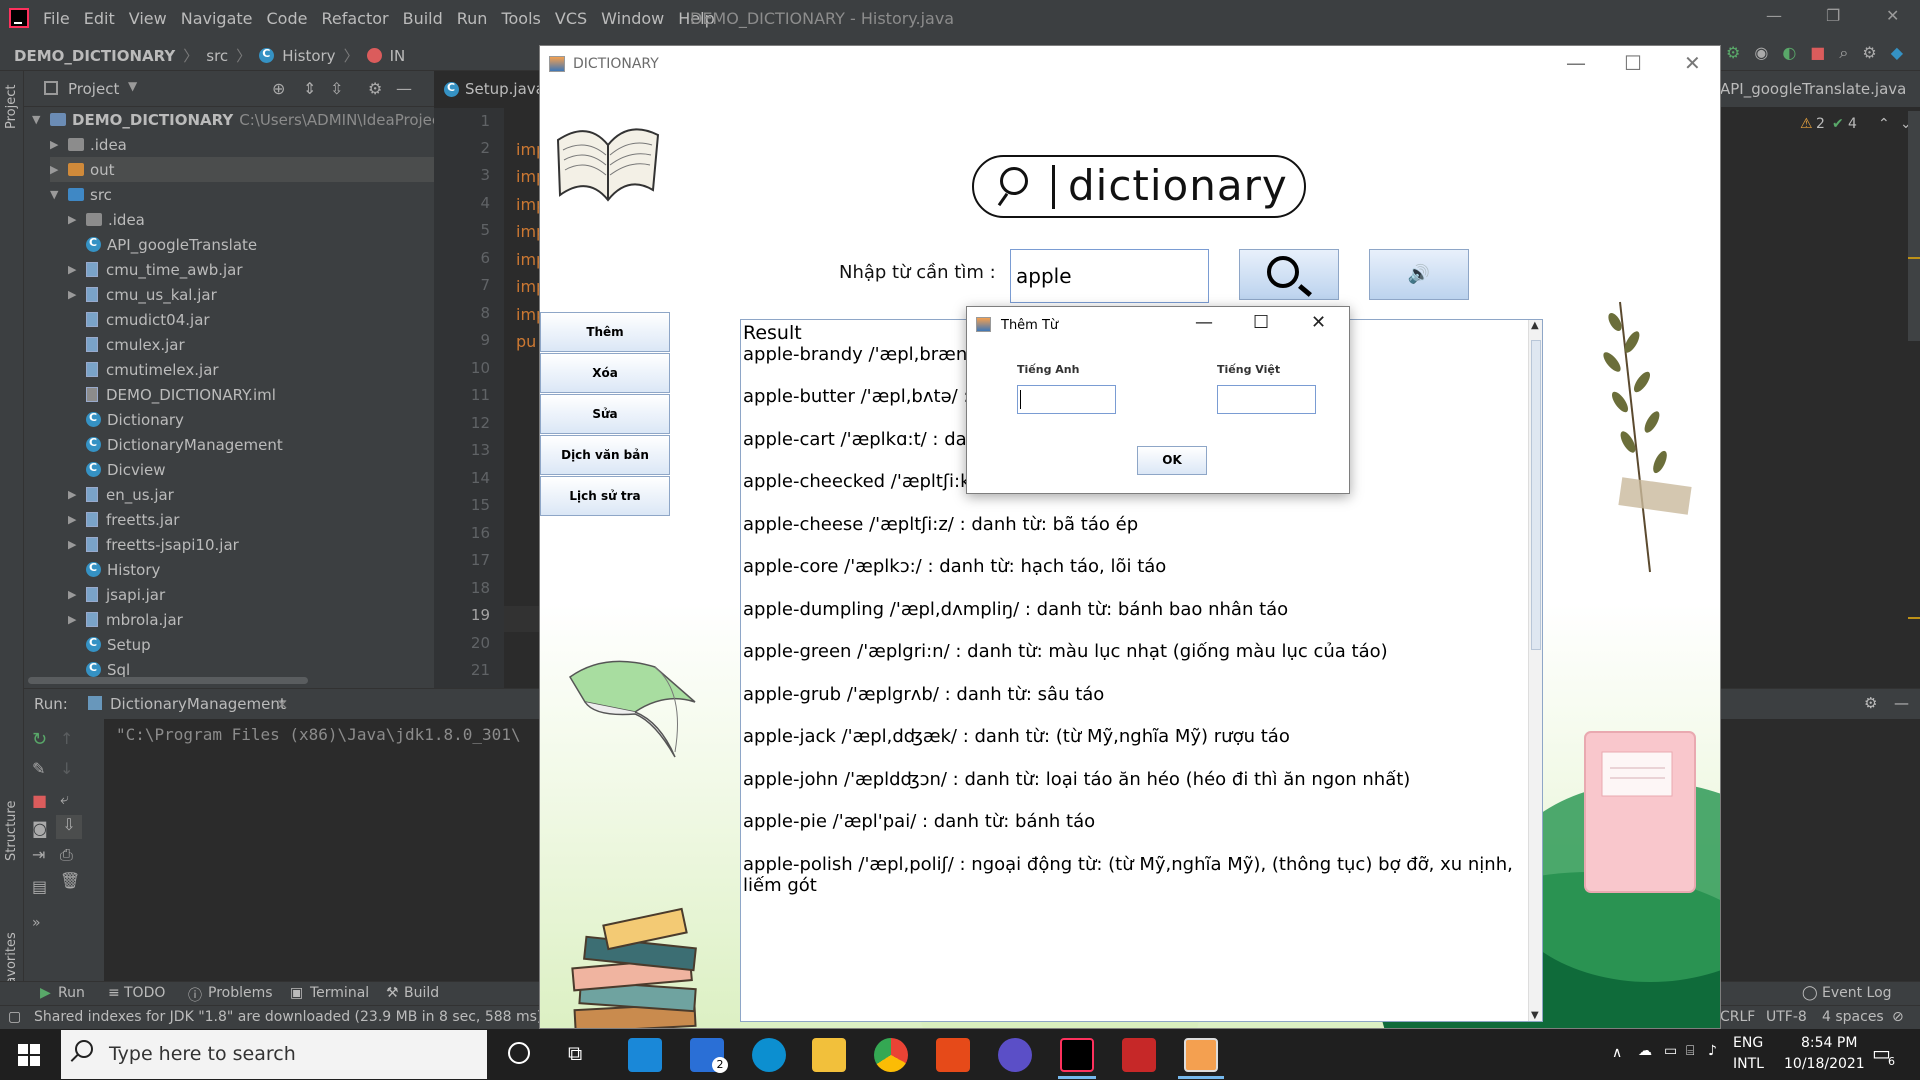 The width and height of the screenshot is (1920, 1080). I want to click on breadcrumb-history: History, so click(308, 56).